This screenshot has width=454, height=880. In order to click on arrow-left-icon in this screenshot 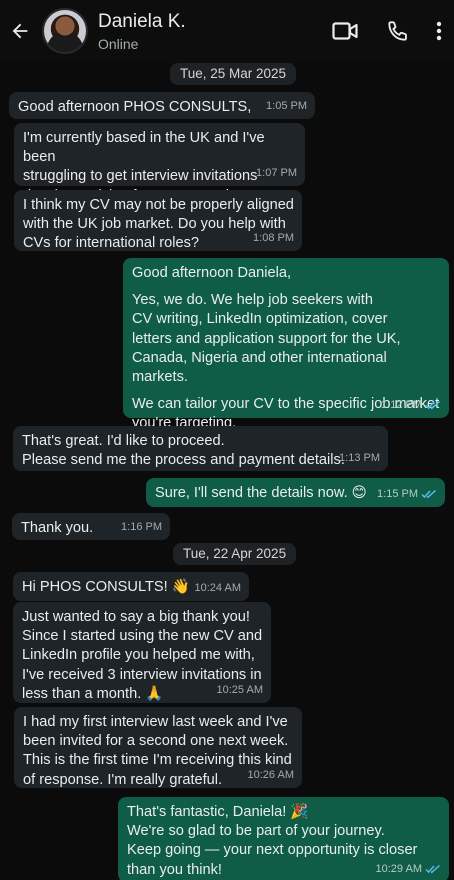, I will do `click(20, 31)`.